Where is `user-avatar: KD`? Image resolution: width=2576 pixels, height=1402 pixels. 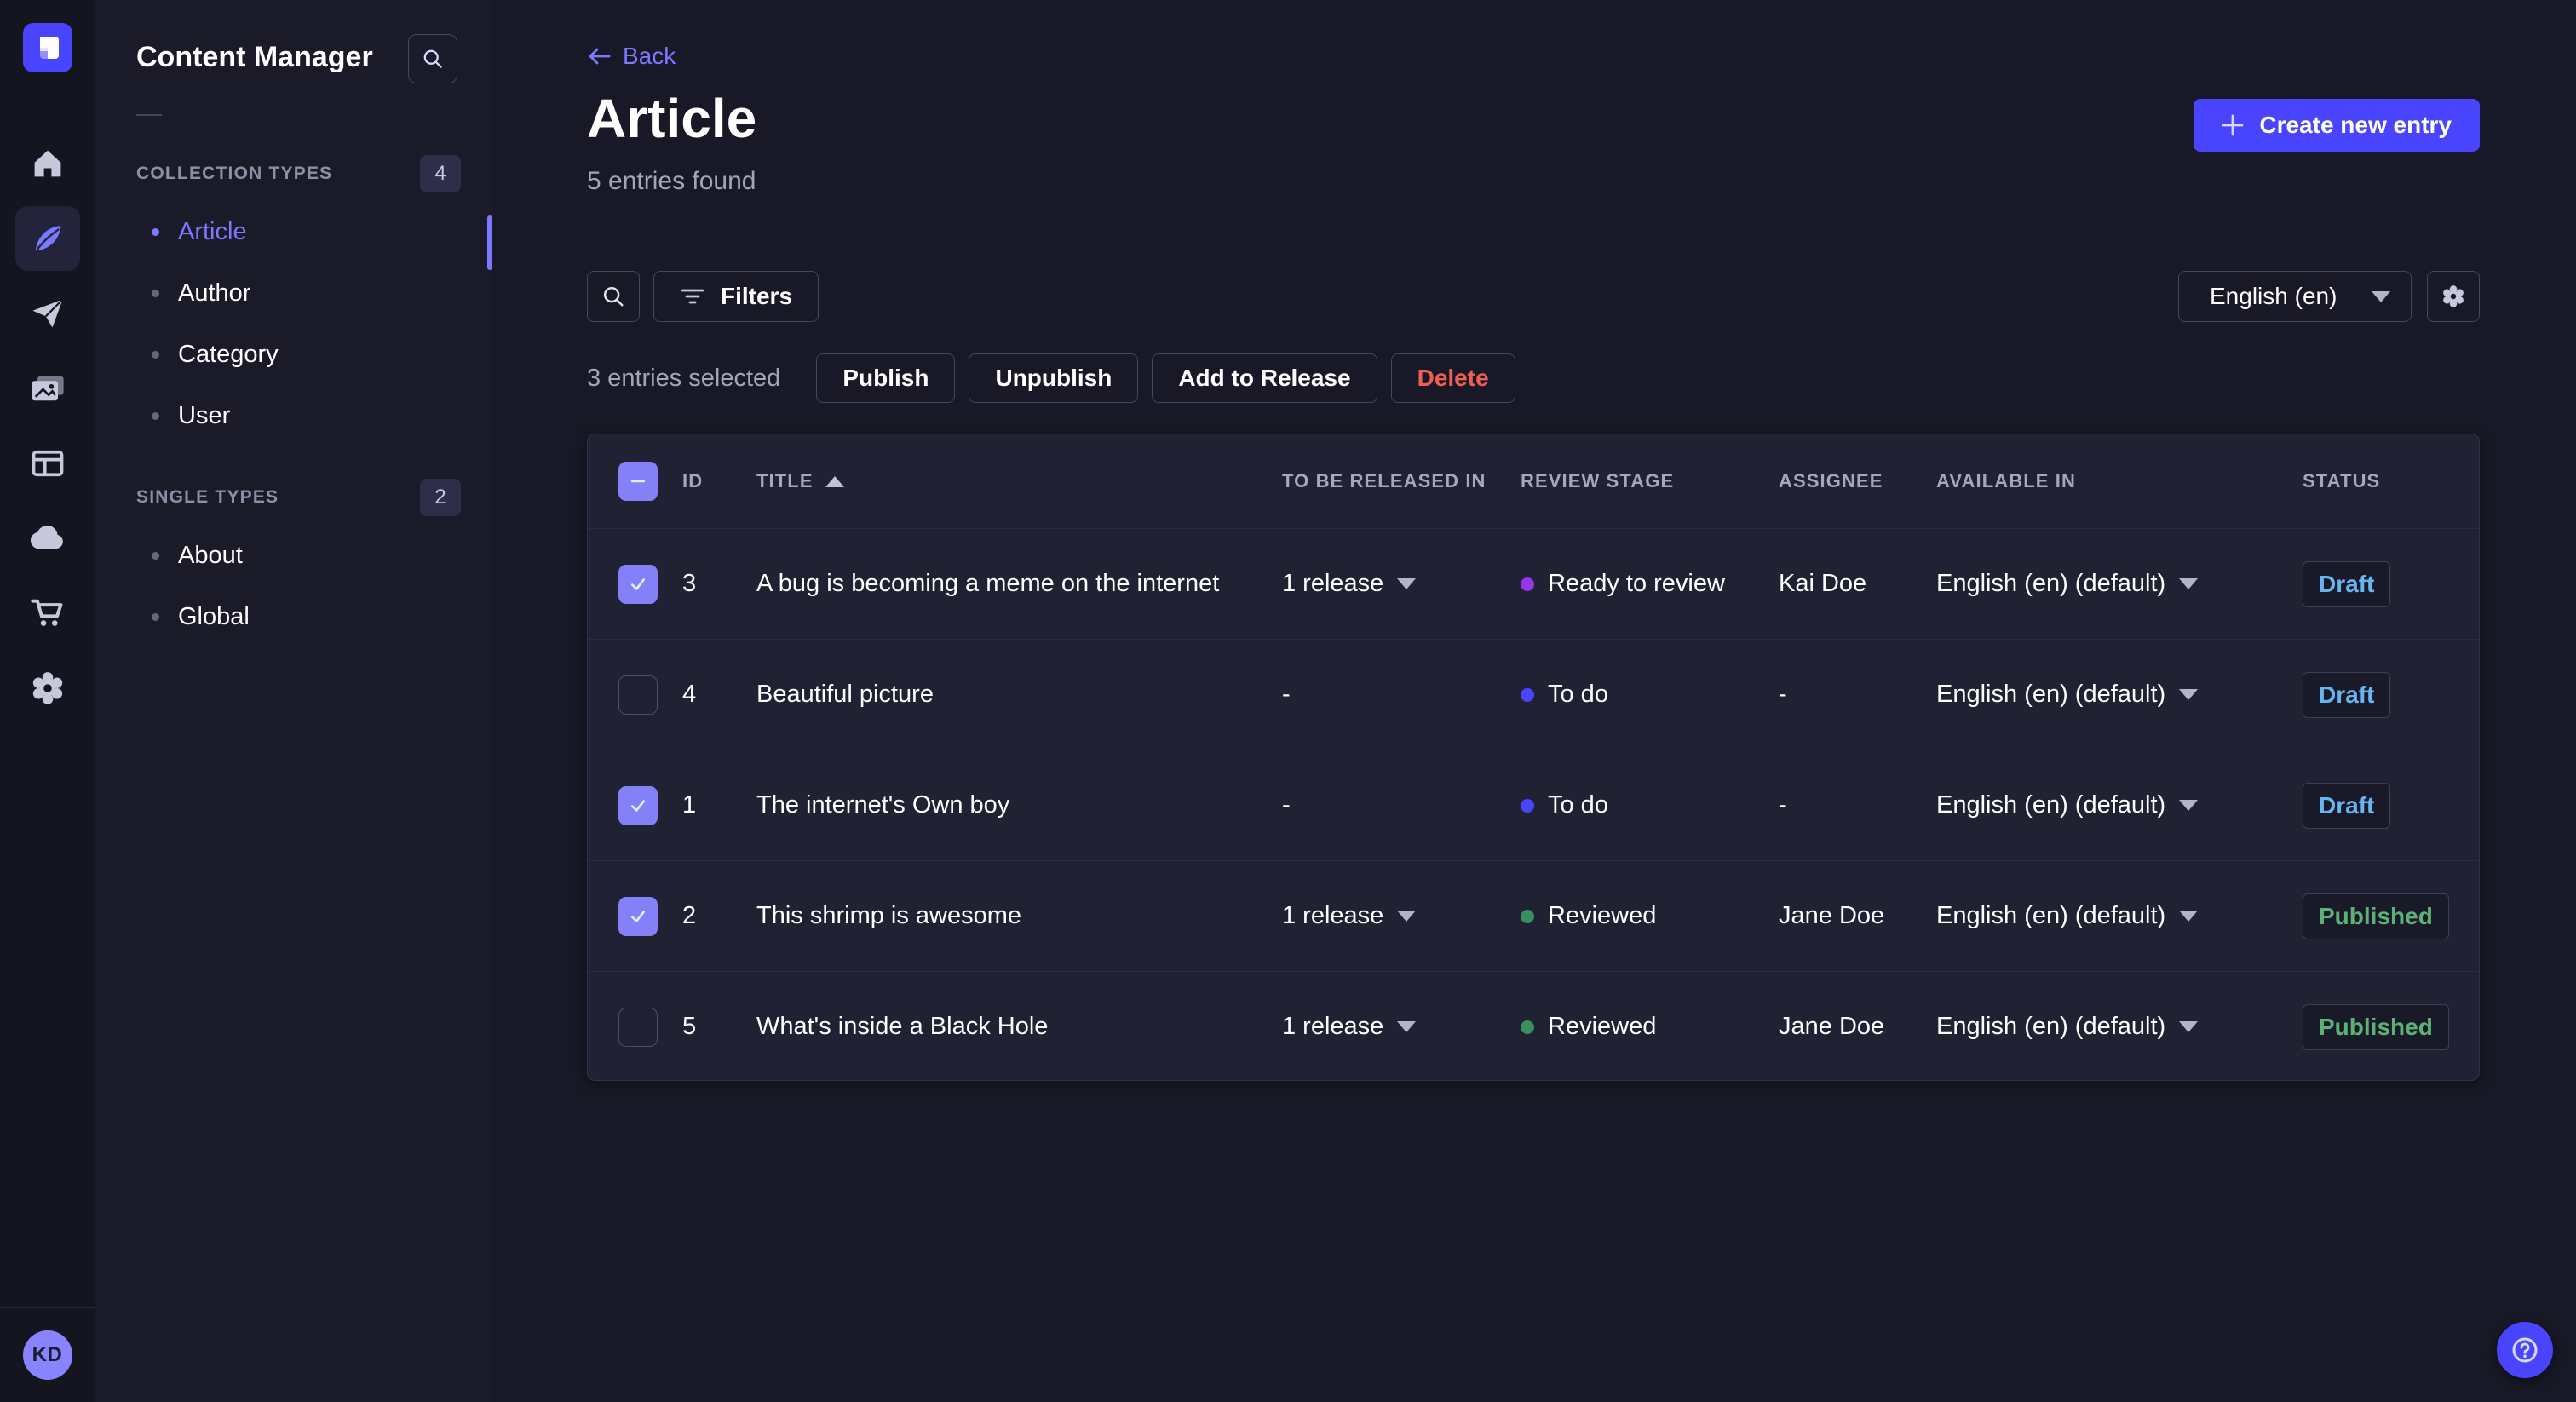
user-avatar: KD is located at coordinates (47, 1355).